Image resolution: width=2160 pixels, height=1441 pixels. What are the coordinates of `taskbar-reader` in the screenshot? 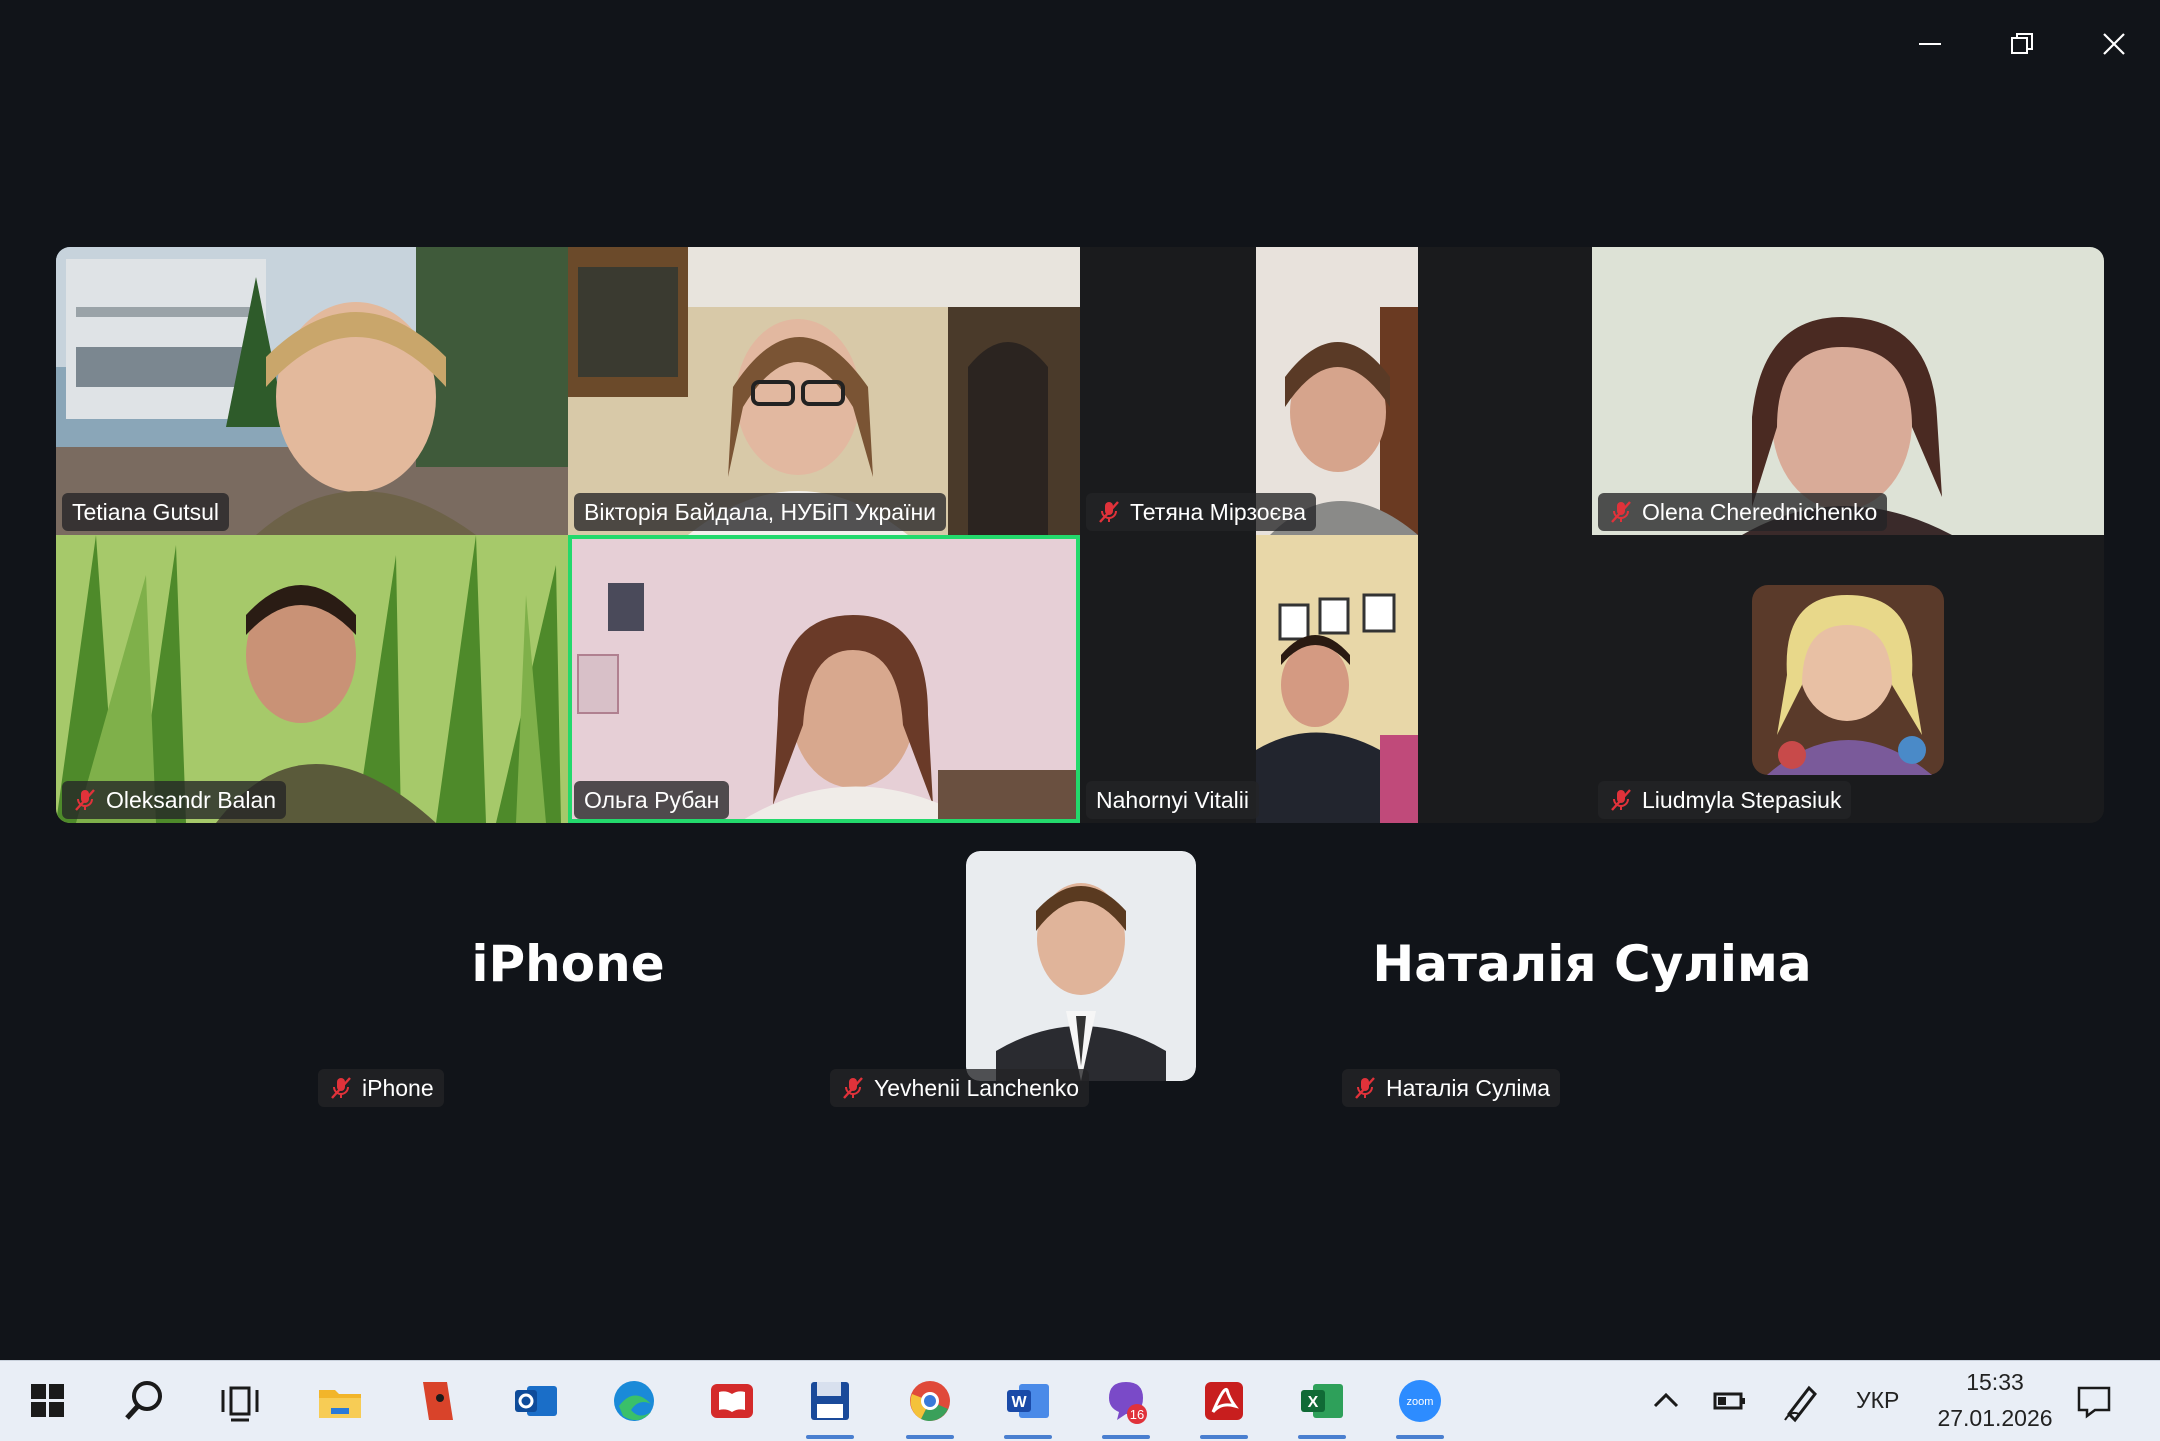 It's located at (732, 1401).